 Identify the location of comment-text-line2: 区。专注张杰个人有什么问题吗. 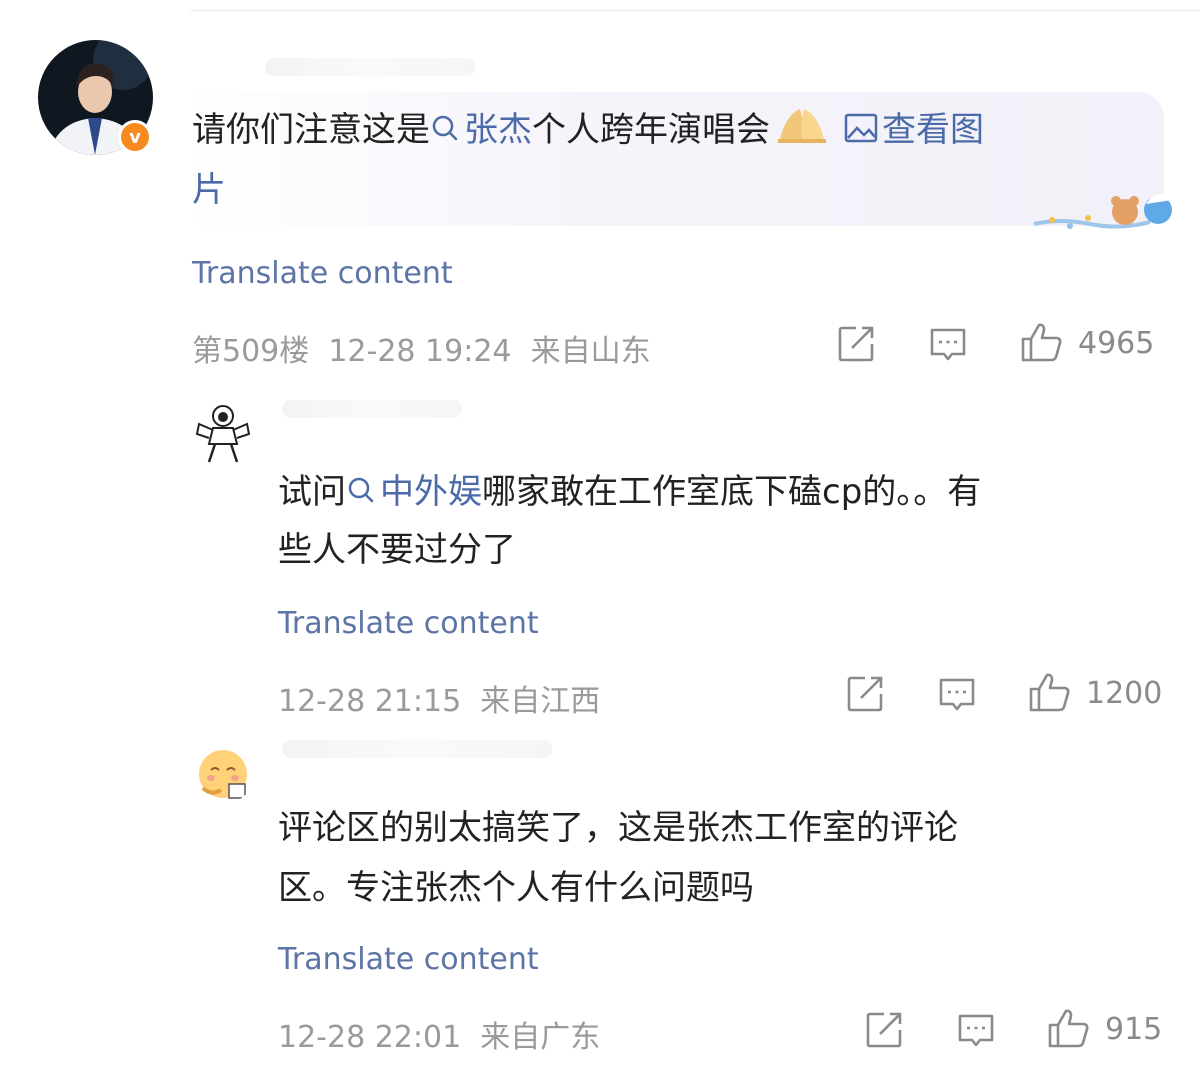
(516, 888).